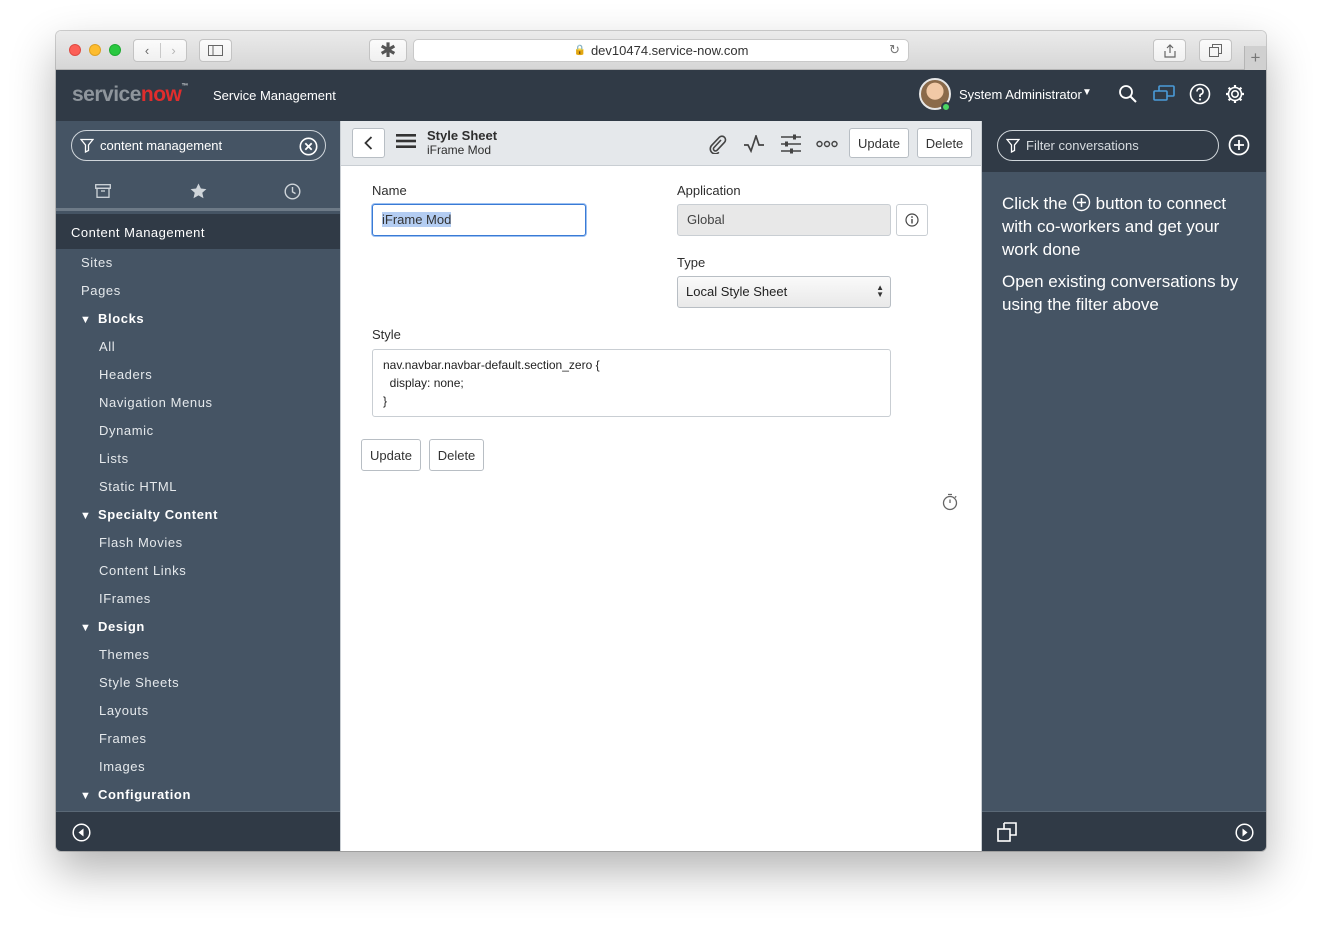 Image resolution: width=1322 pixels, height=931 pixels. What do you see at coordinates (95, 50) in the screenshot?
I see `minimize-window-button` at bounding box center [95, 50].